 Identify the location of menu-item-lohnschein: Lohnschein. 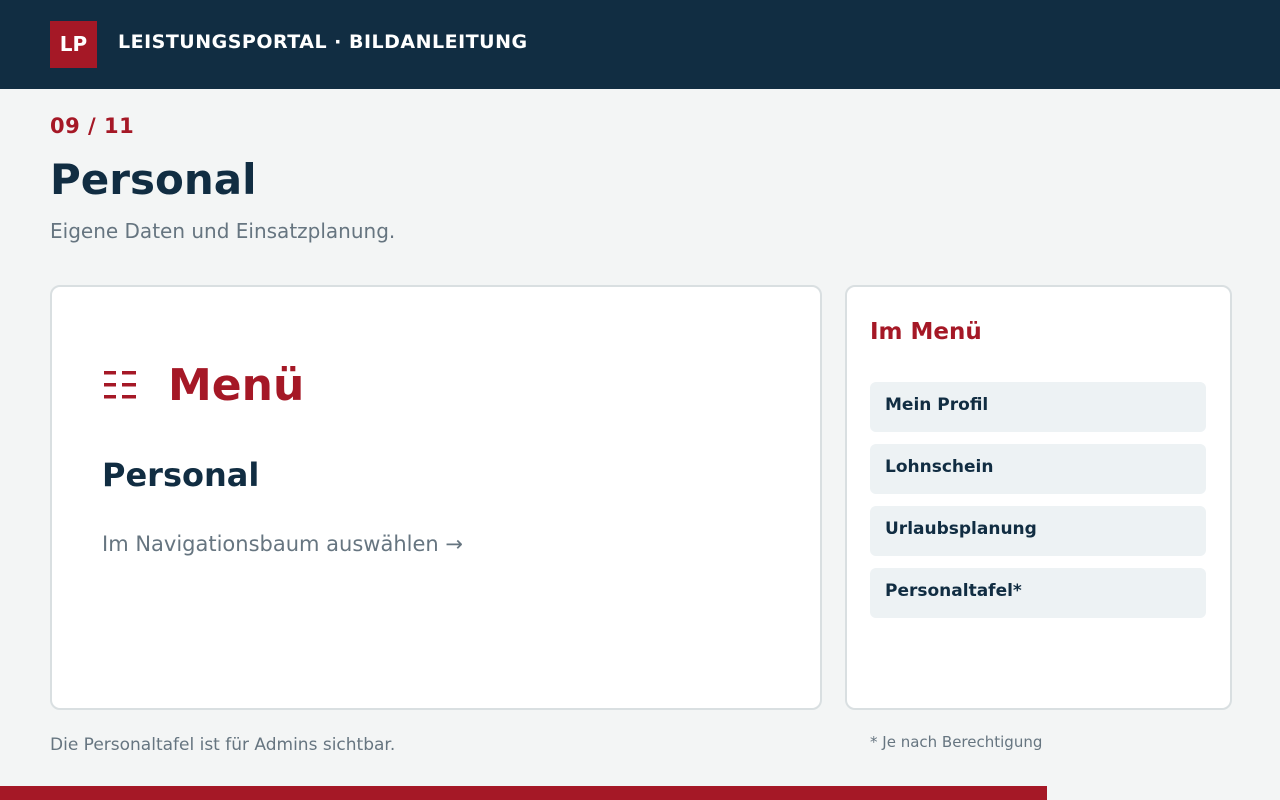
(1038, 469).